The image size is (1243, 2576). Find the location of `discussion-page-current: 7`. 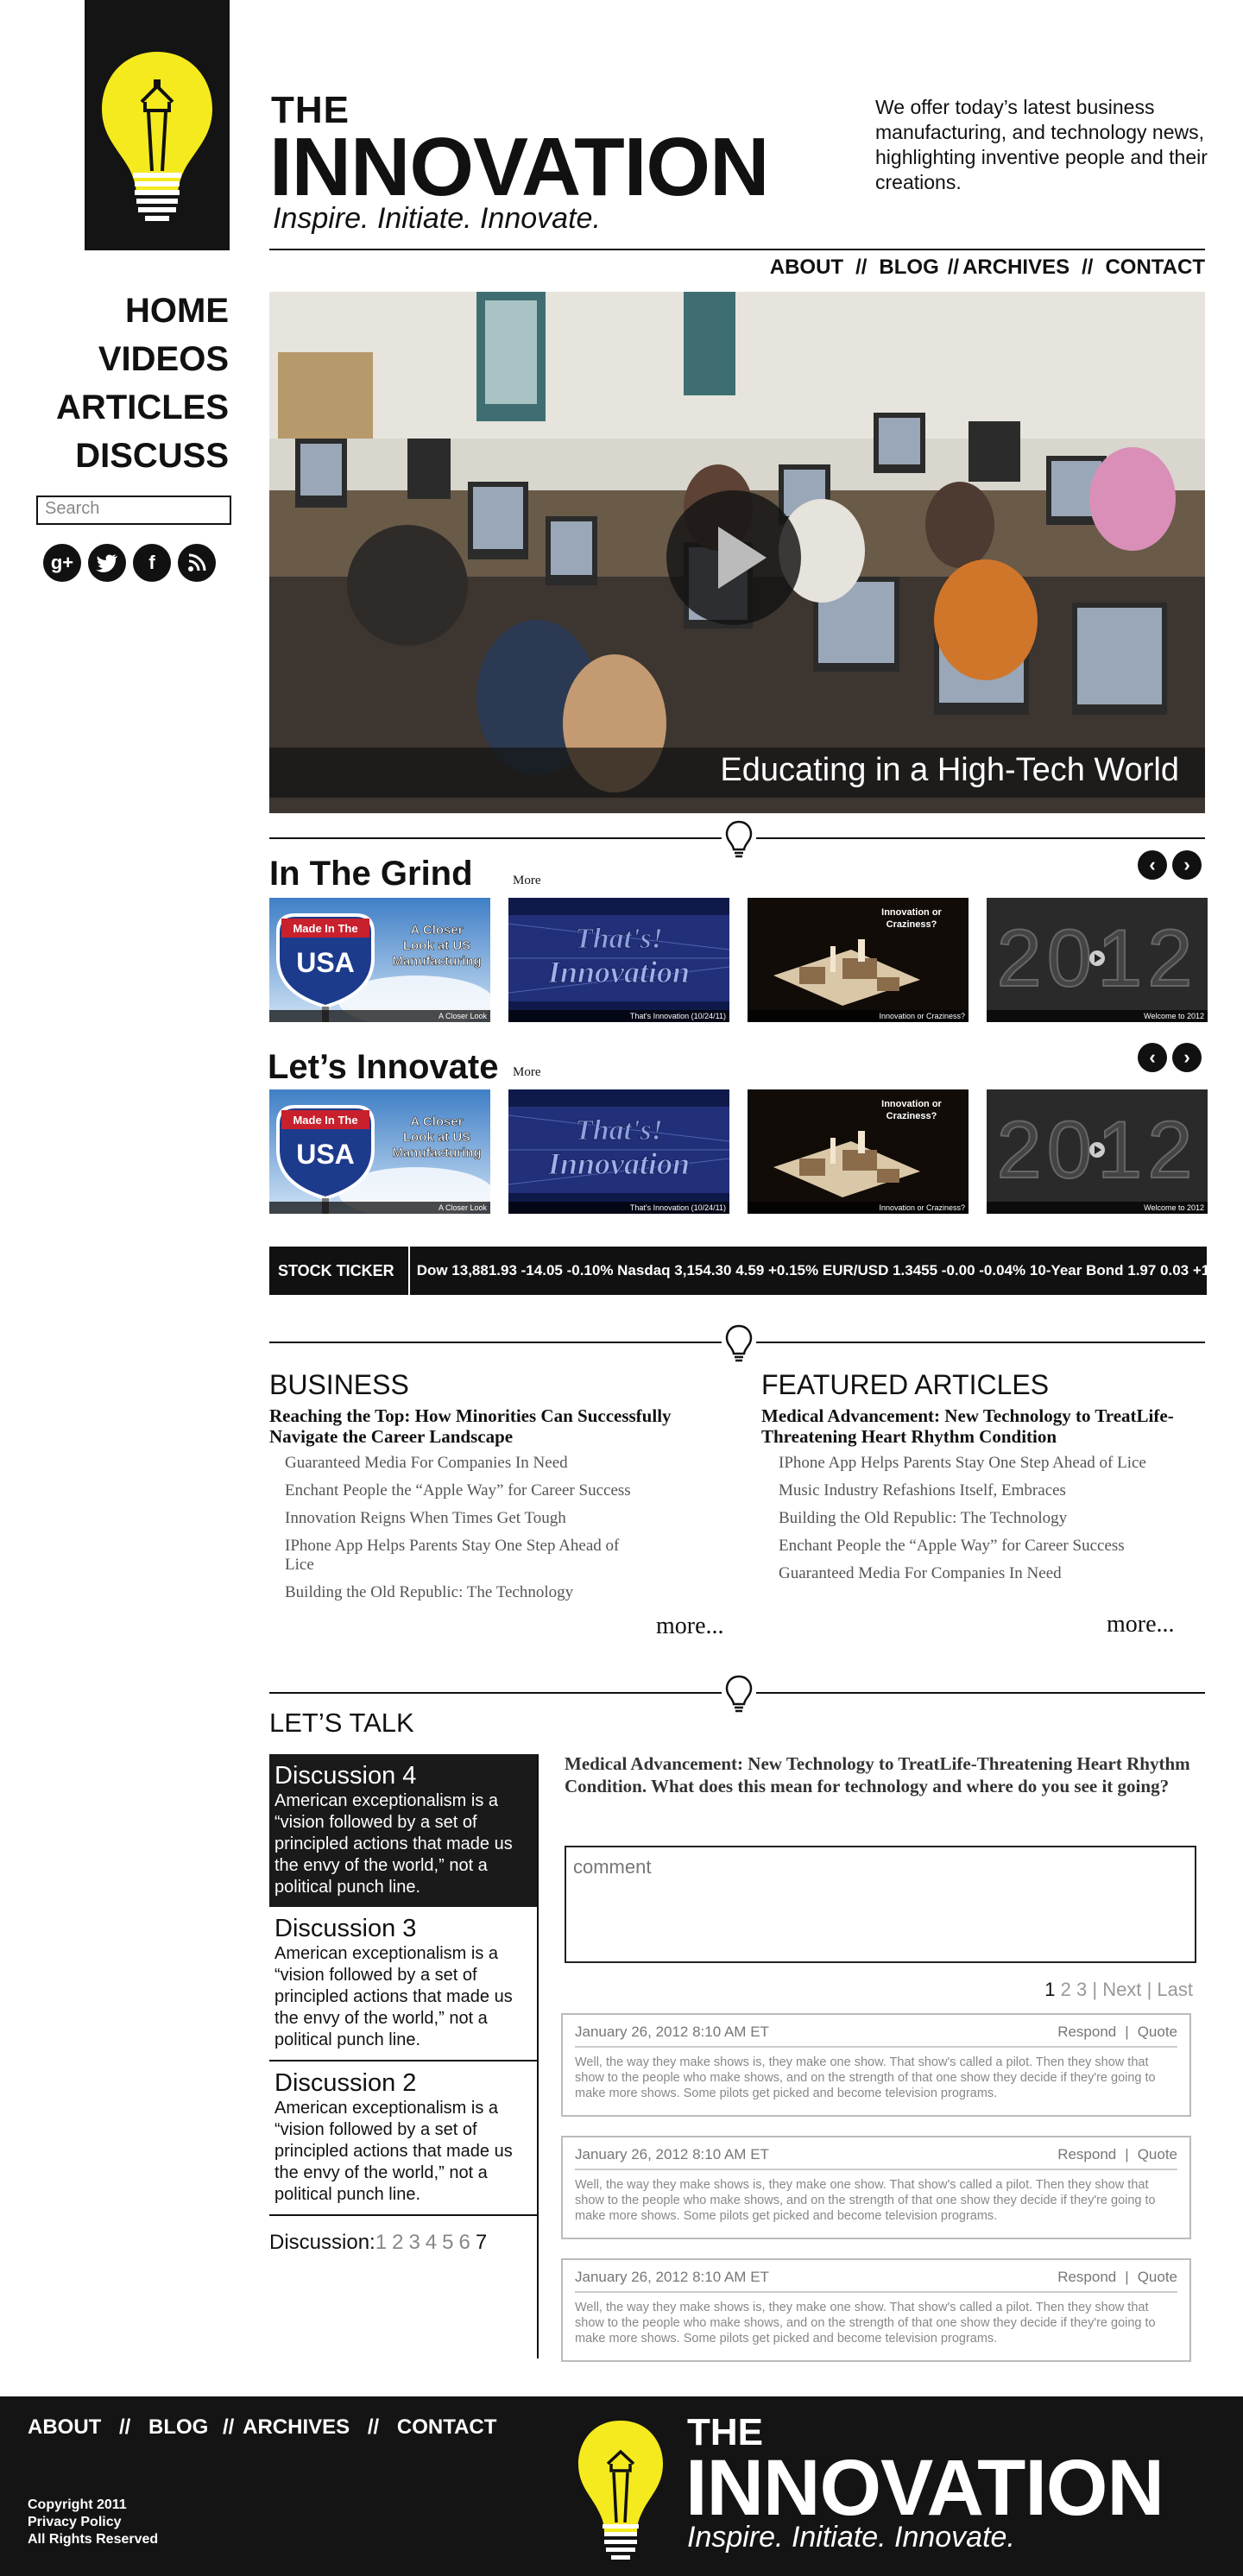

discussion-page-current: 7 is located at coordinates (482, 2242).